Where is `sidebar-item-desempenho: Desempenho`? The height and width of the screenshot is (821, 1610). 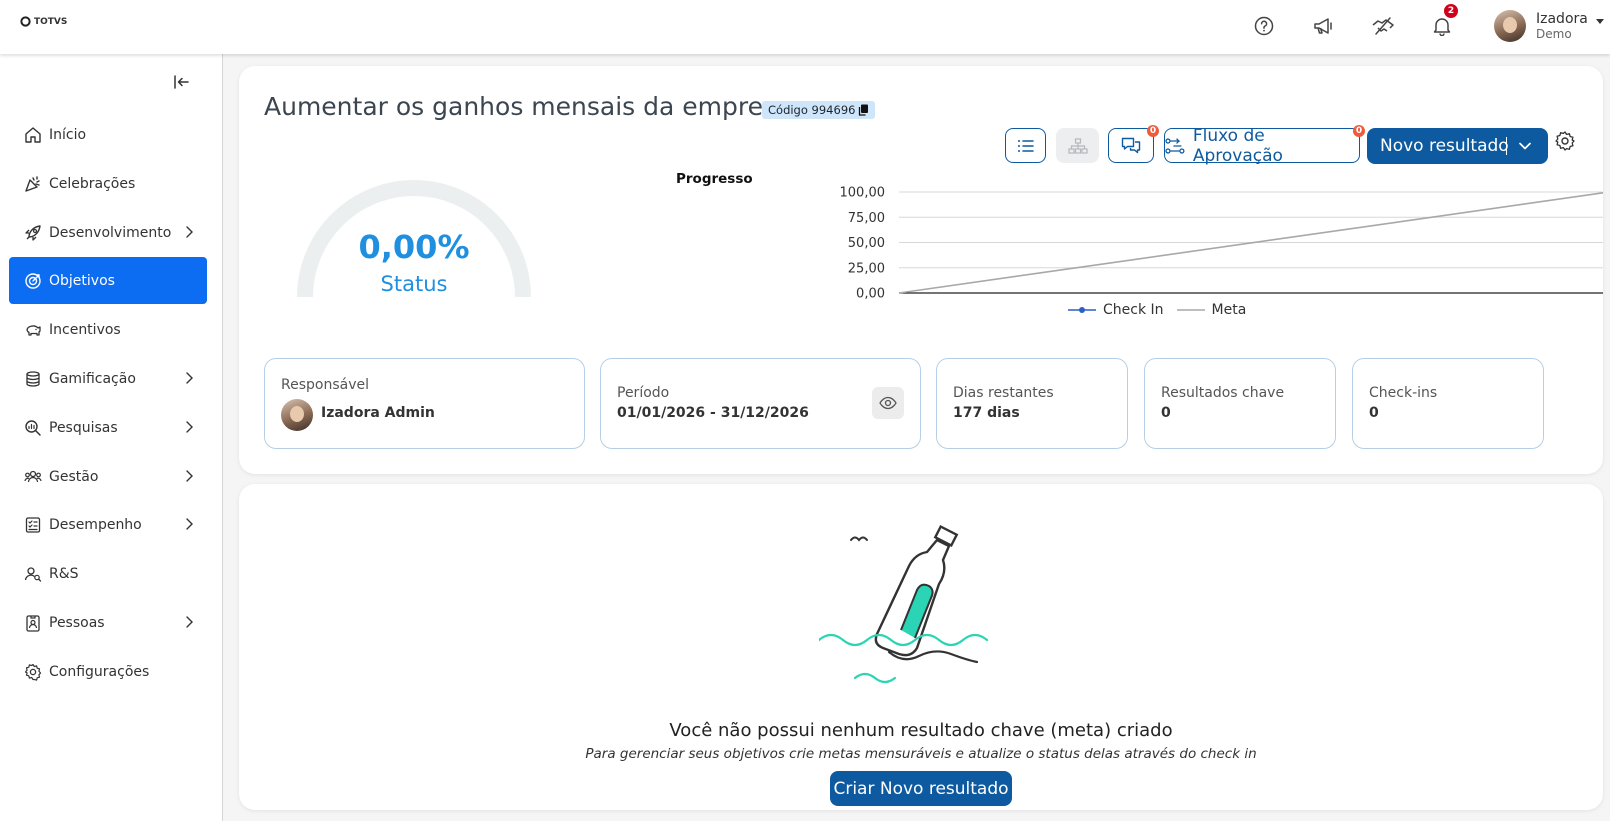
sidebar-item-desempenho: Desempenho is located at coordinates (108, 524).